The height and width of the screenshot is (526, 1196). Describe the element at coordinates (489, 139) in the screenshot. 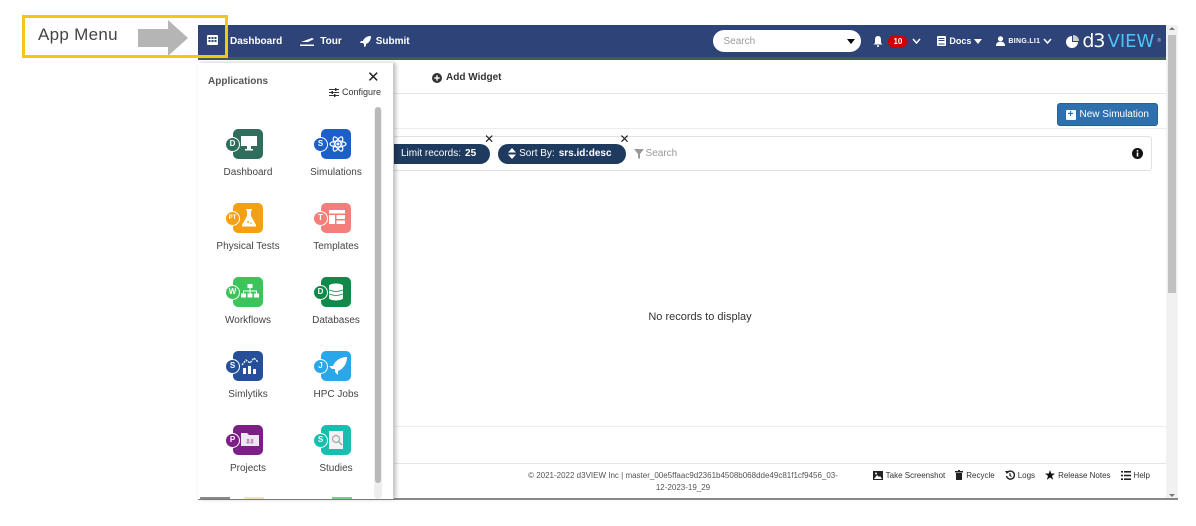

I see `remove-limit-icon: ✕` at that location.